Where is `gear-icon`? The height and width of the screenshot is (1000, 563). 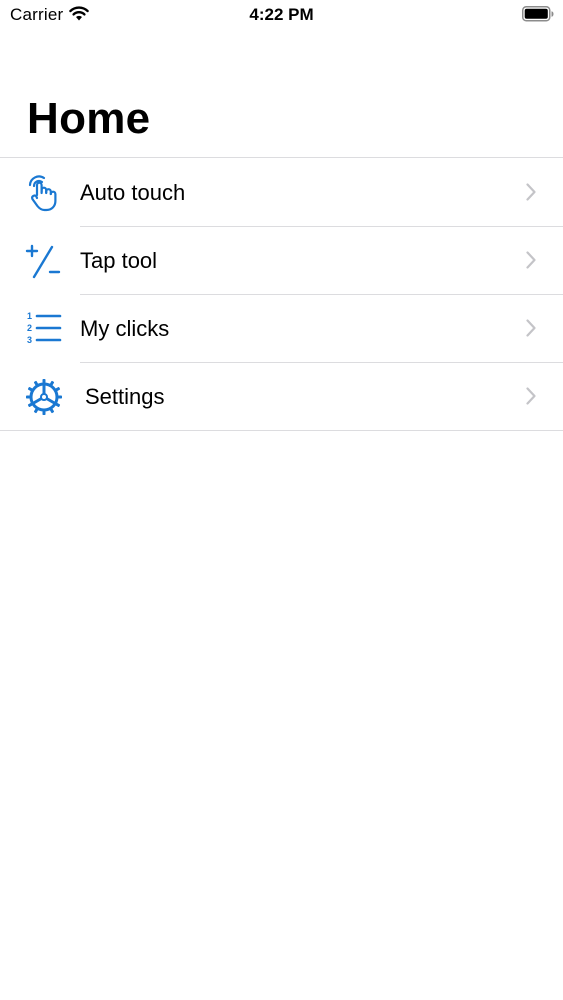
gear-icon is located at coordinates (44, 397).